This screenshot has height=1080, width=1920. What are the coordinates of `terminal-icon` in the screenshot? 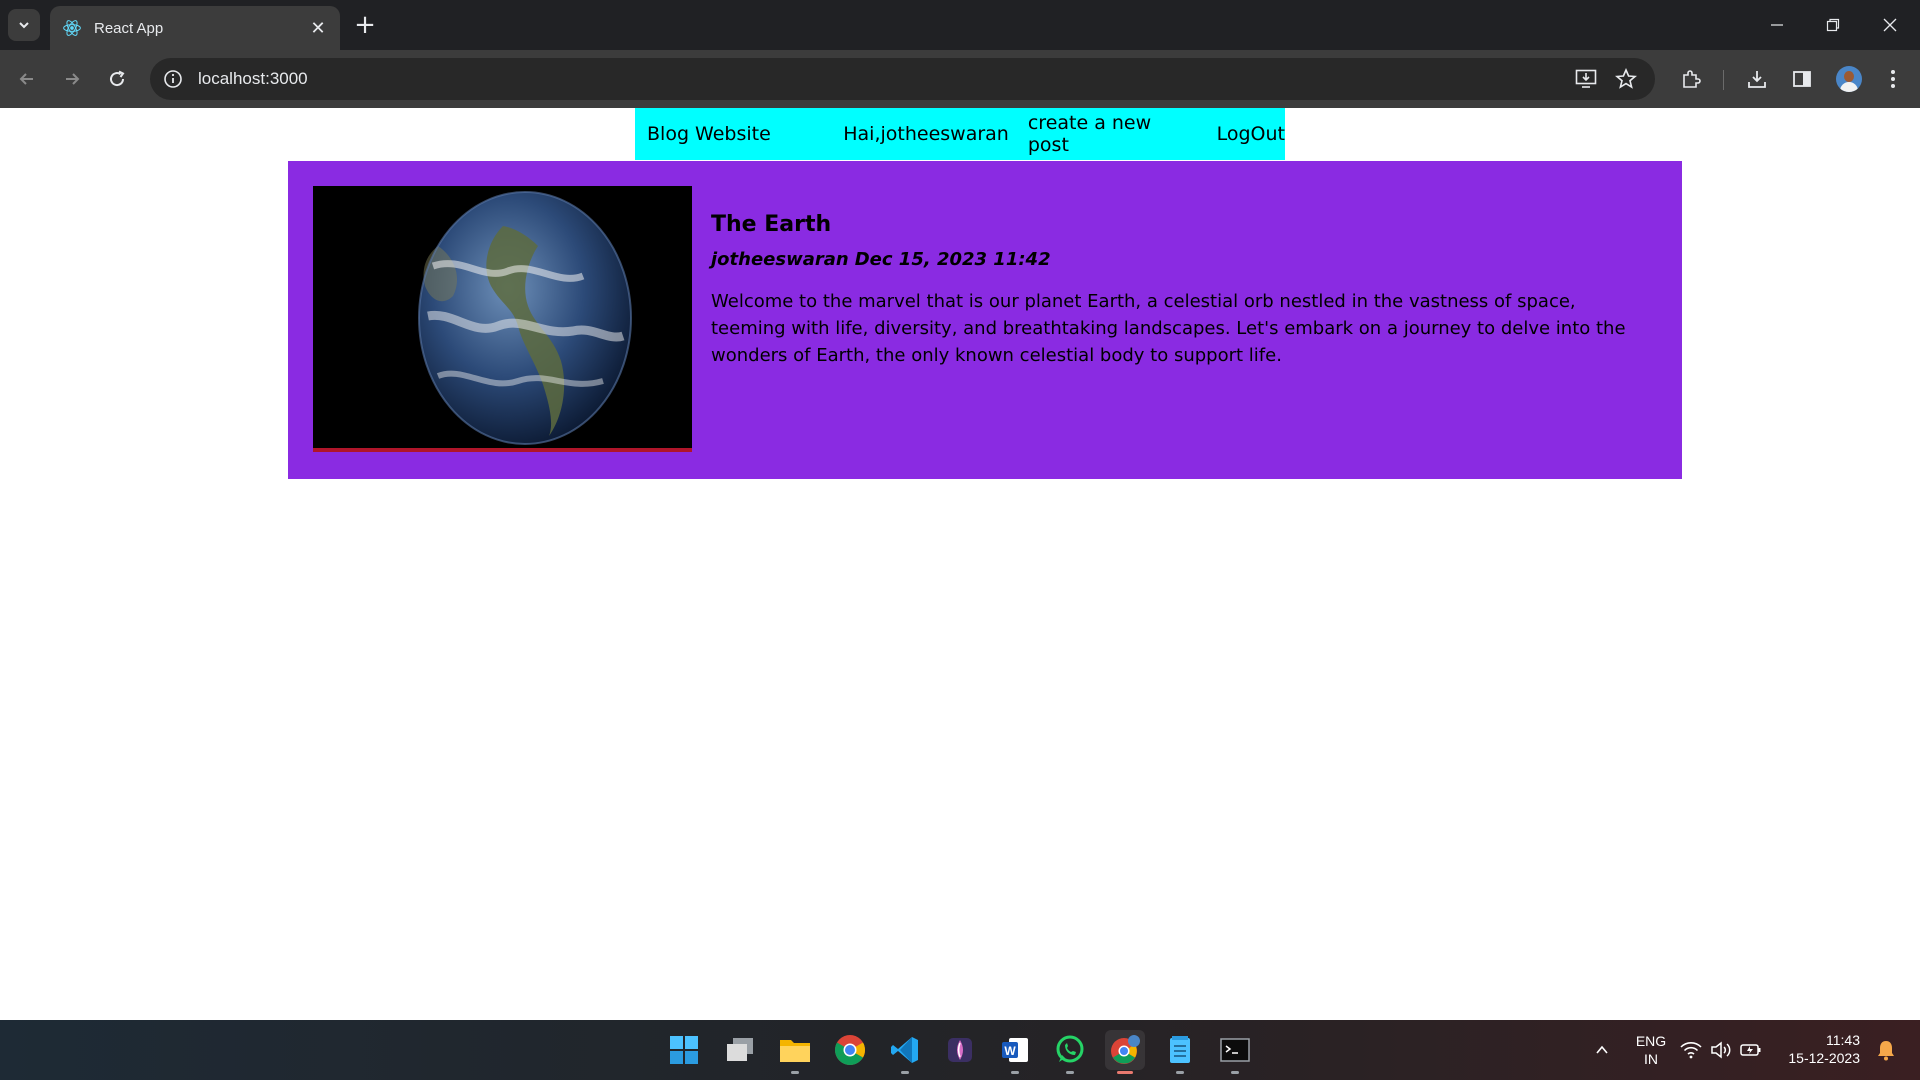 It's located at (1235, 1050).